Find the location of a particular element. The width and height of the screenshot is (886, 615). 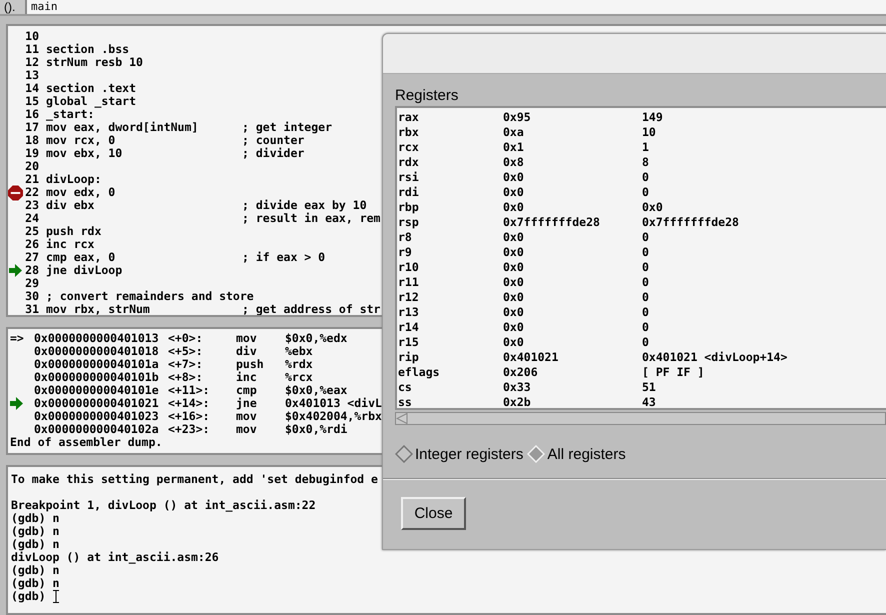

offset-text: <+8>: is located at coordinates (186, 377).